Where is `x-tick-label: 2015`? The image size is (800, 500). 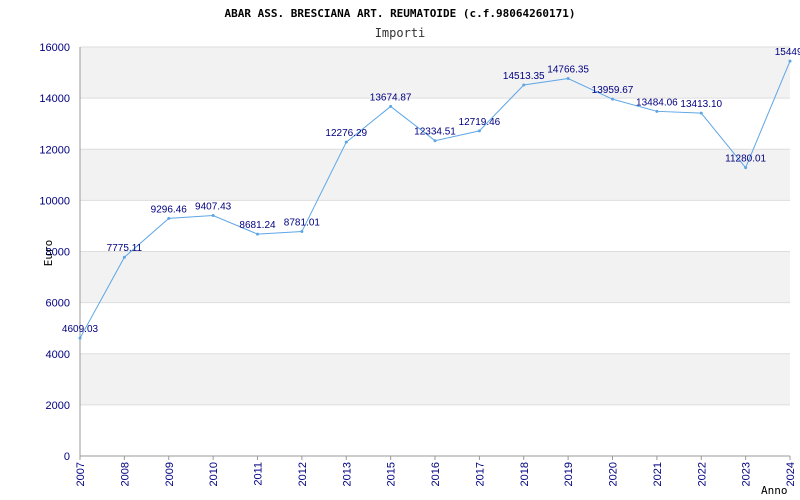 x-tick-label: 2015 is located at coordinates (392, 474).